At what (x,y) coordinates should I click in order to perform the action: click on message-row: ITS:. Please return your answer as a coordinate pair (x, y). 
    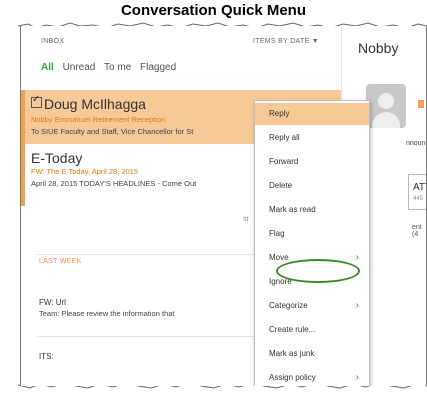
    Looking at the image, I should click on (46, 356).